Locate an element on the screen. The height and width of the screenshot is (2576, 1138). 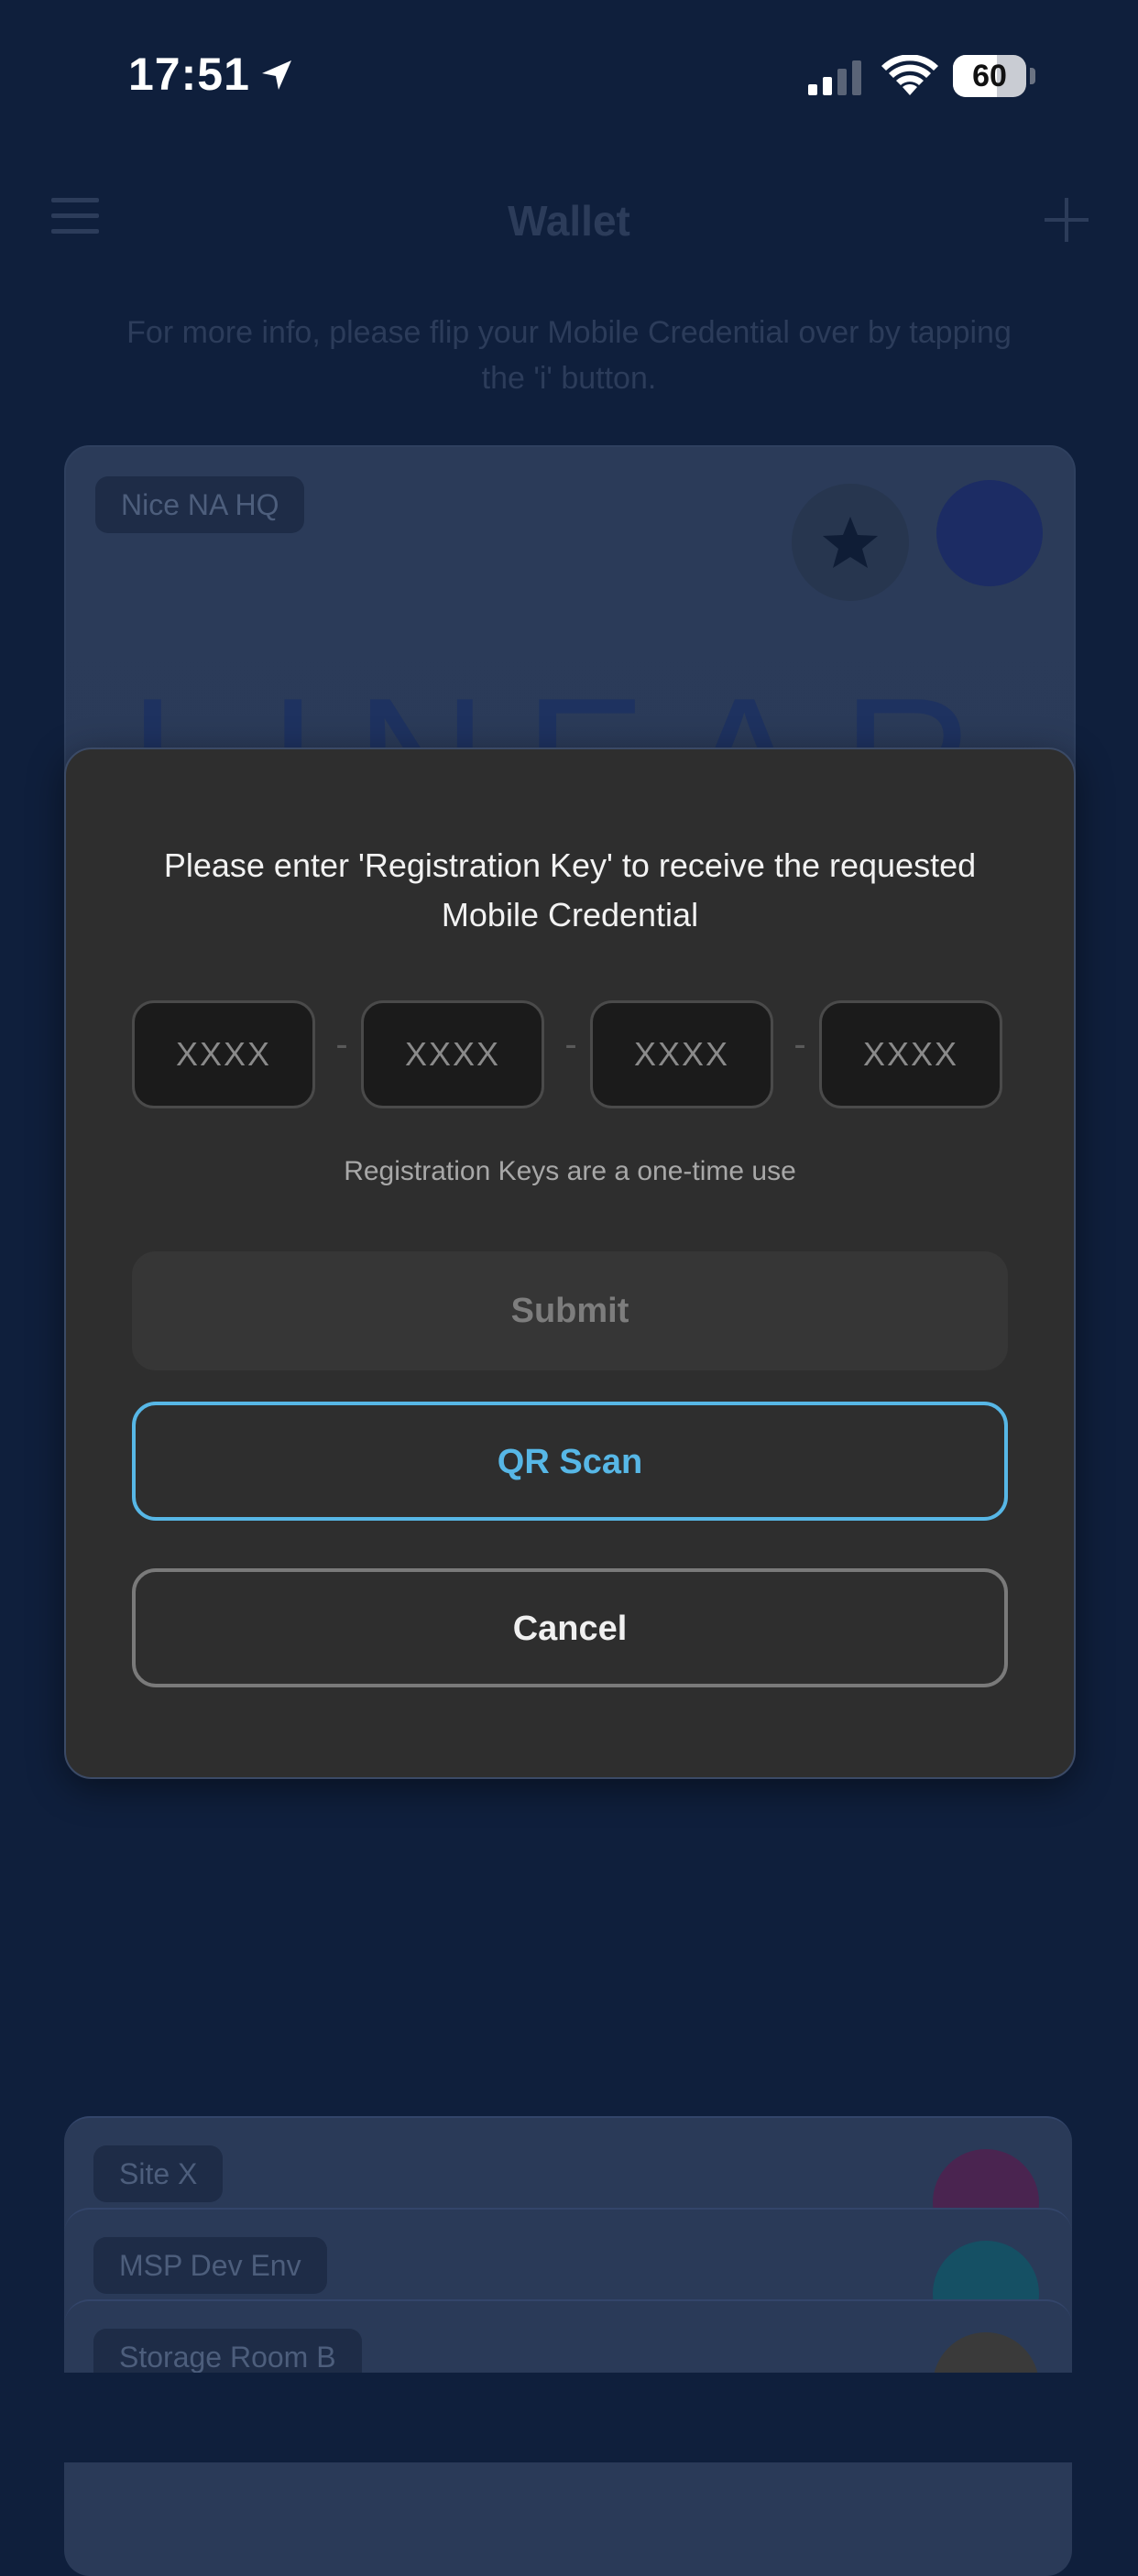
page-title: Wallet is located at coordinates (569, 221).